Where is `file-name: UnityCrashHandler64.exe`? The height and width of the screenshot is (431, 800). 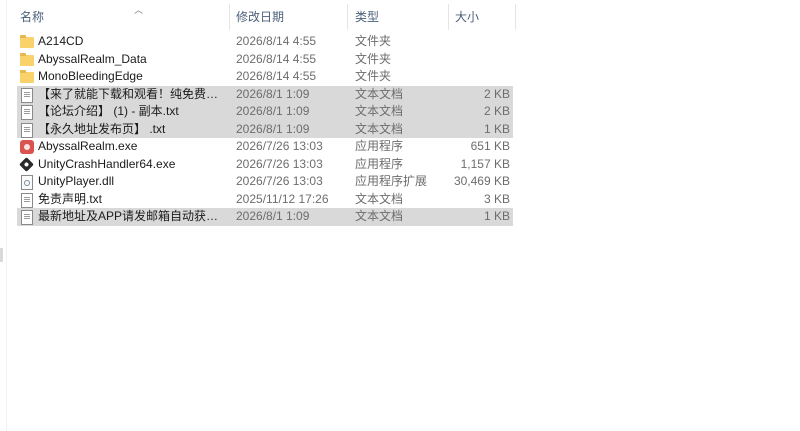 file-name: UnityCrashHandler64.exe is located at coordinates (107, 163).